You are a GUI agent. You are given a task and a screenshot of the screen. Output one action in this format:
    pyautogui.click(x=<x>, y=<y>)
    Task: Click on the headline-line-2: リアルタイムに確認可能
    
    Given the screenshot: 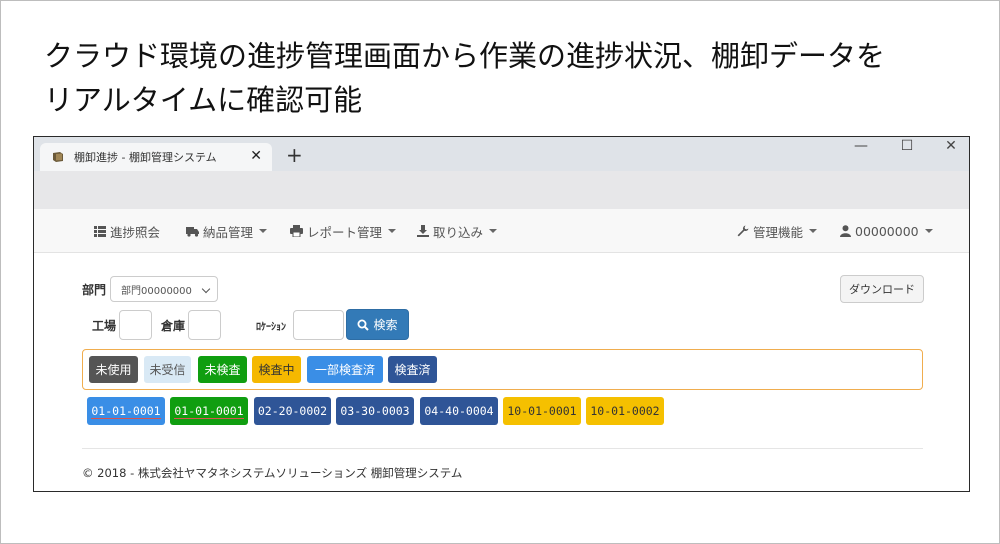 What is the action you would take?
    pyautogui.click(x=203, y=100)
    